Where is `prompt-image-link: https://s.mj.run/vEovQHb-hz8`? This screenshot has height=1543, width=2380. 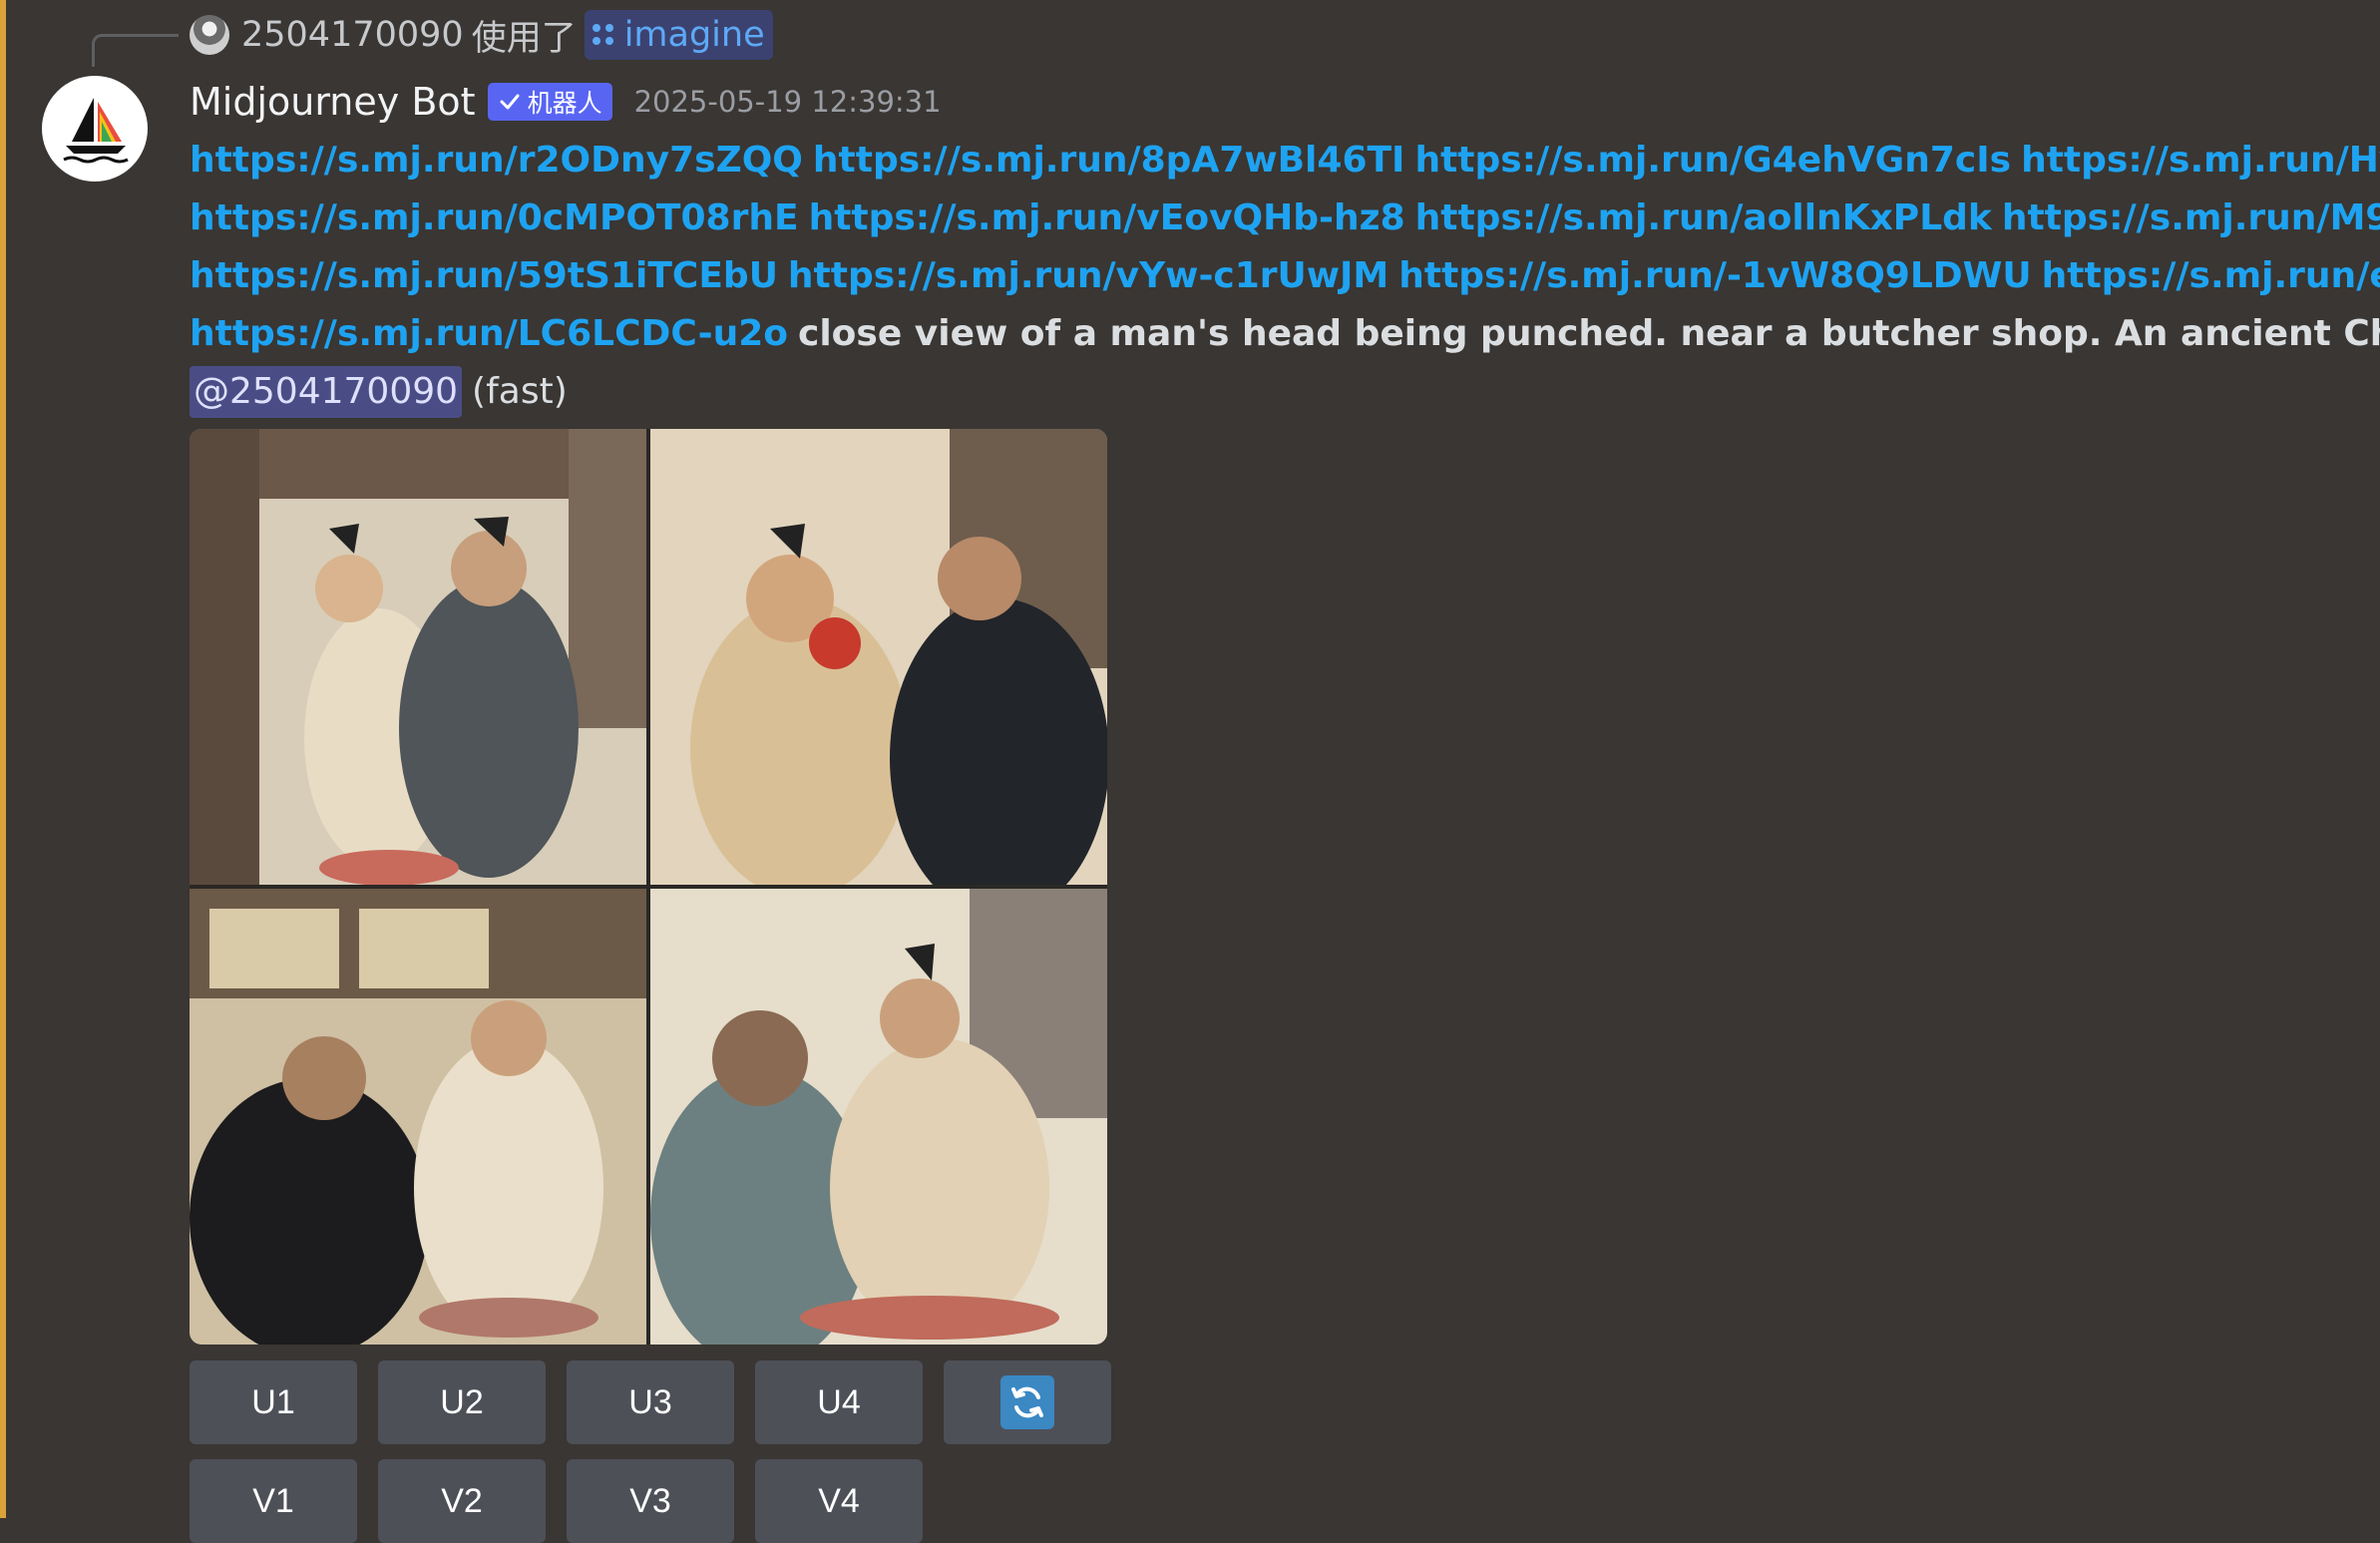
prompt-image-link: https://s.mj.run/vEovQHb-hz8 is located at coordinates (1107, 217).